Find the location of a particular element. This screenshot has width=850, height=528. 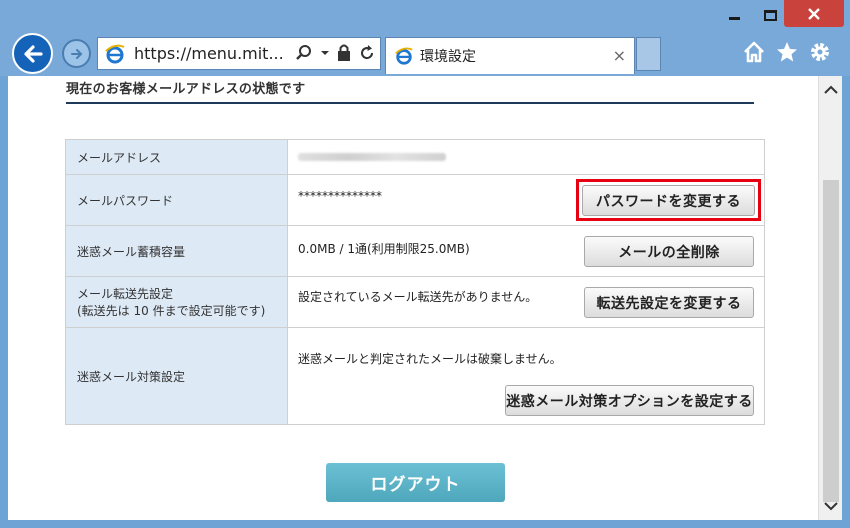

tab-close-button: × is located at coordinates (619, 55).